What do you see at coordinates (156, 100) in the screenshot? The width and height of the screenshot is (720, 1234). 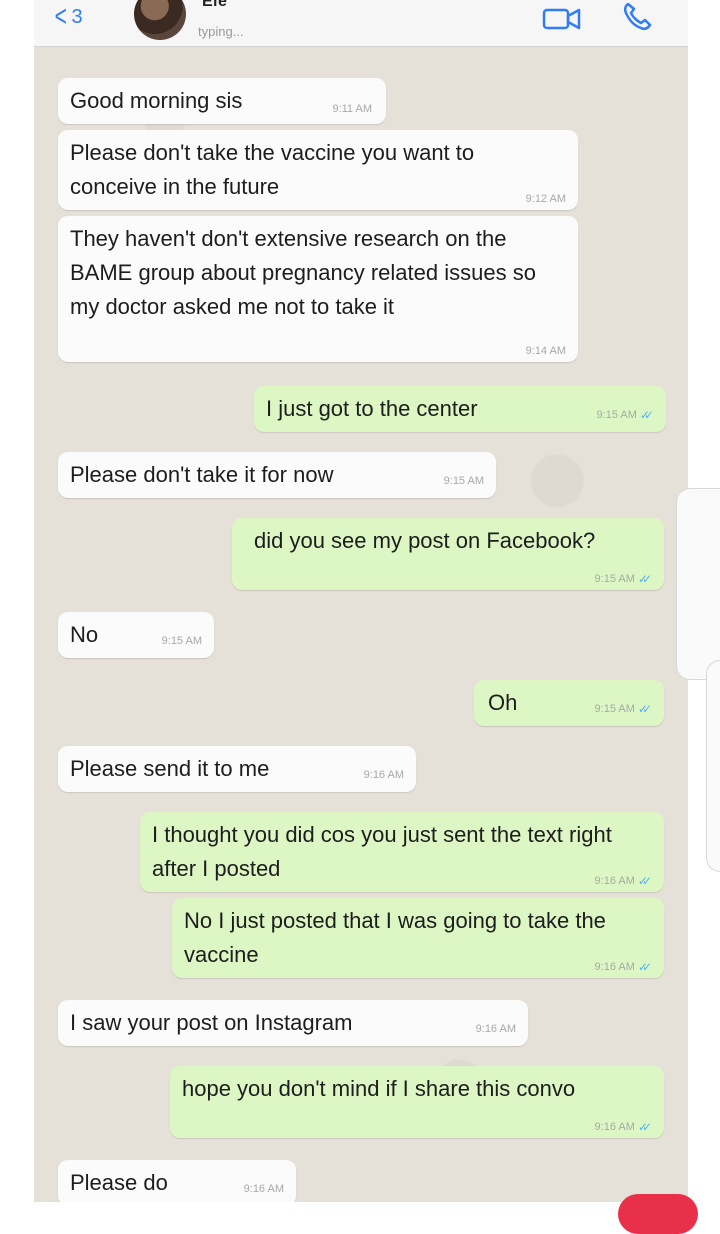 I see `message-text: Good morning sis` at bounding box center [156, 100].